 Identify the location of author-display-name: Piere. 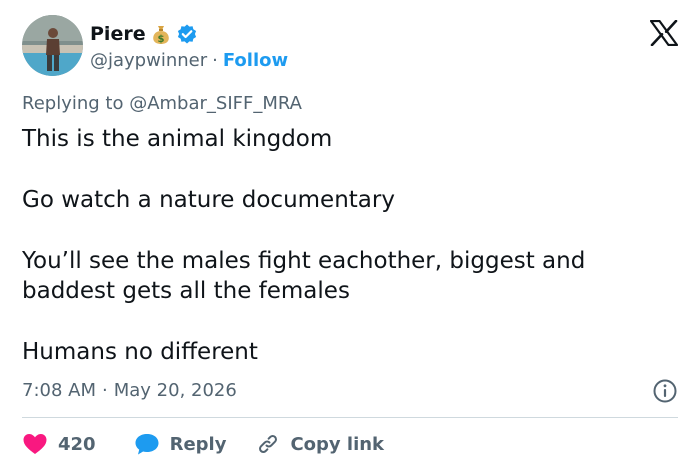
(118, 34).